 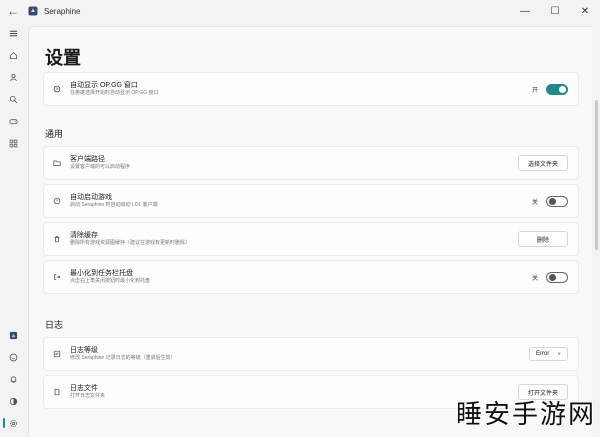 I want to click on client-path-subtitle: 设置客户端的可以启动程序, so click(x=100, y=167).